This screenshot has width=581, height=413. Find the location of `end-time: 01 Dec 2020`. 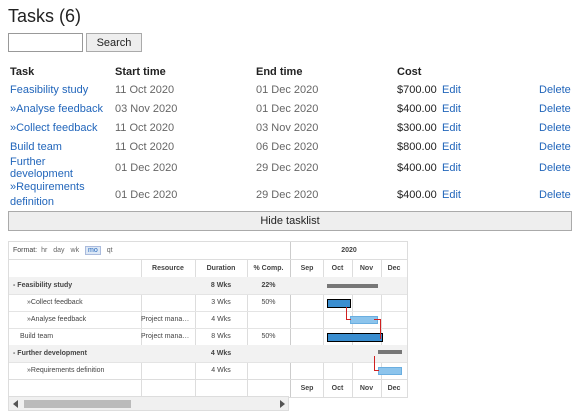

end-time: 01 Dec 2020 is located at coordinates (287, 108).